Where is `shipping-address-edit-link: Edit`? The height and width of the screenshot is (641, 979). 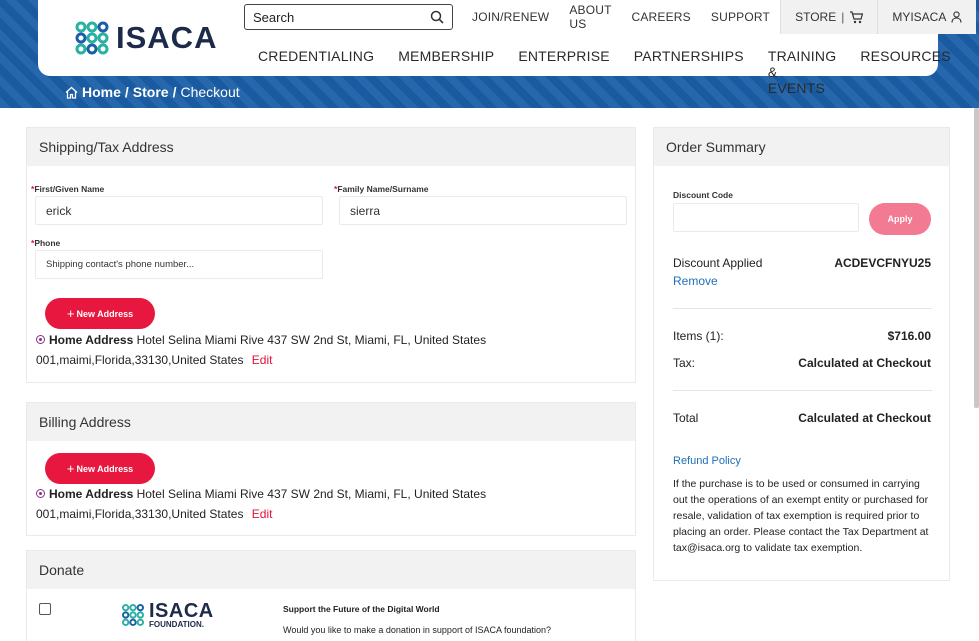 shipping-address-edit-link: Edit is located at coordinates (262, 360).